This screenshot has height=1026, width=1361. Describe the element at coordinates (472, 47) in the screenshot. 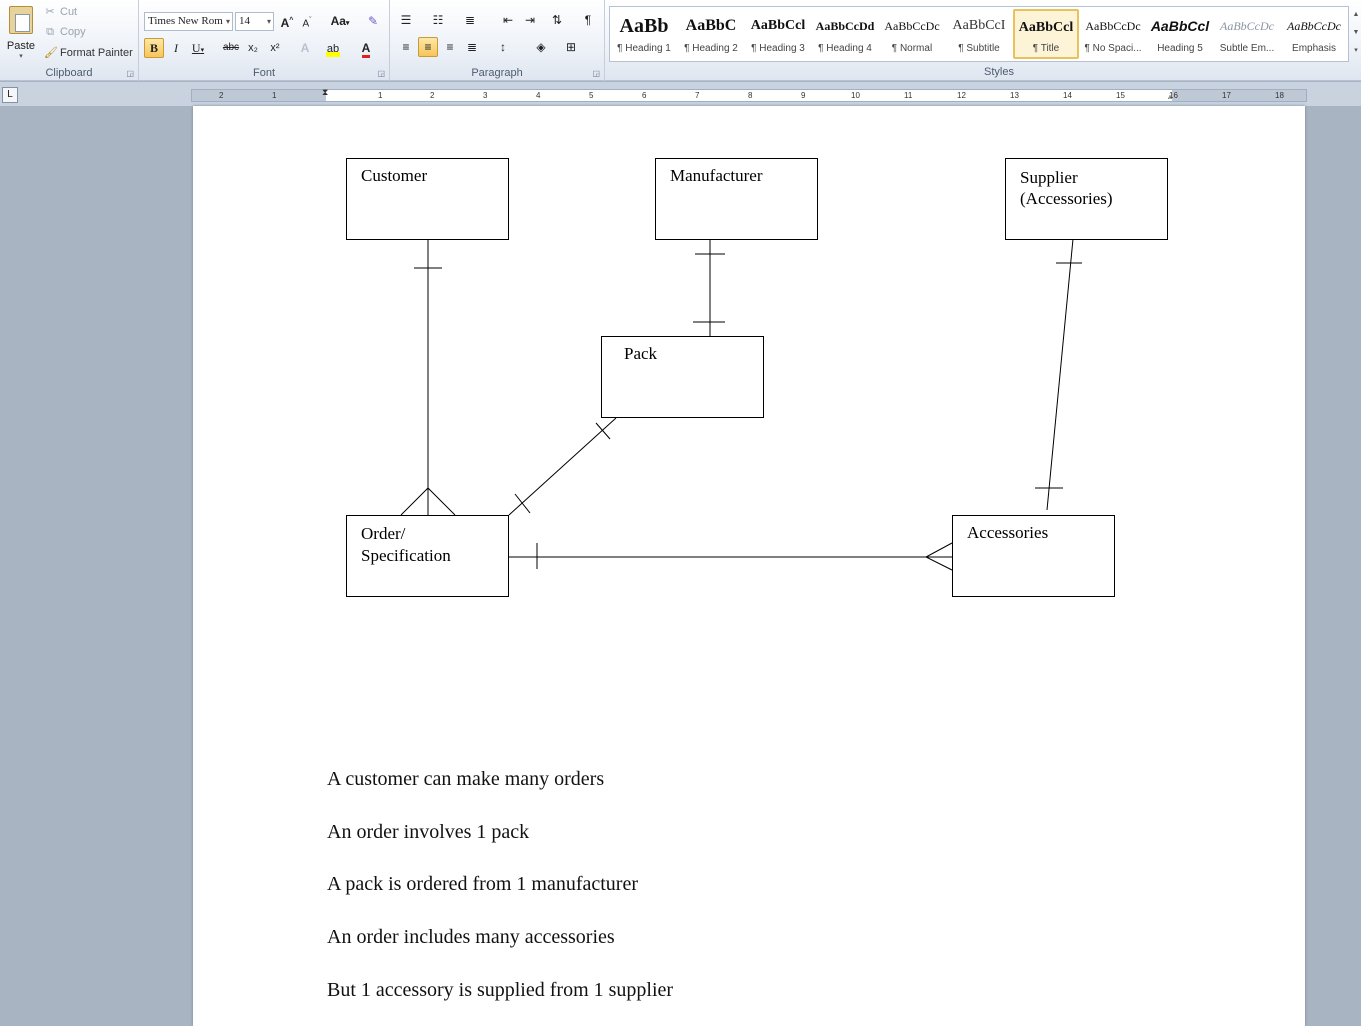

I see `justify-icon: ≣` at that location.